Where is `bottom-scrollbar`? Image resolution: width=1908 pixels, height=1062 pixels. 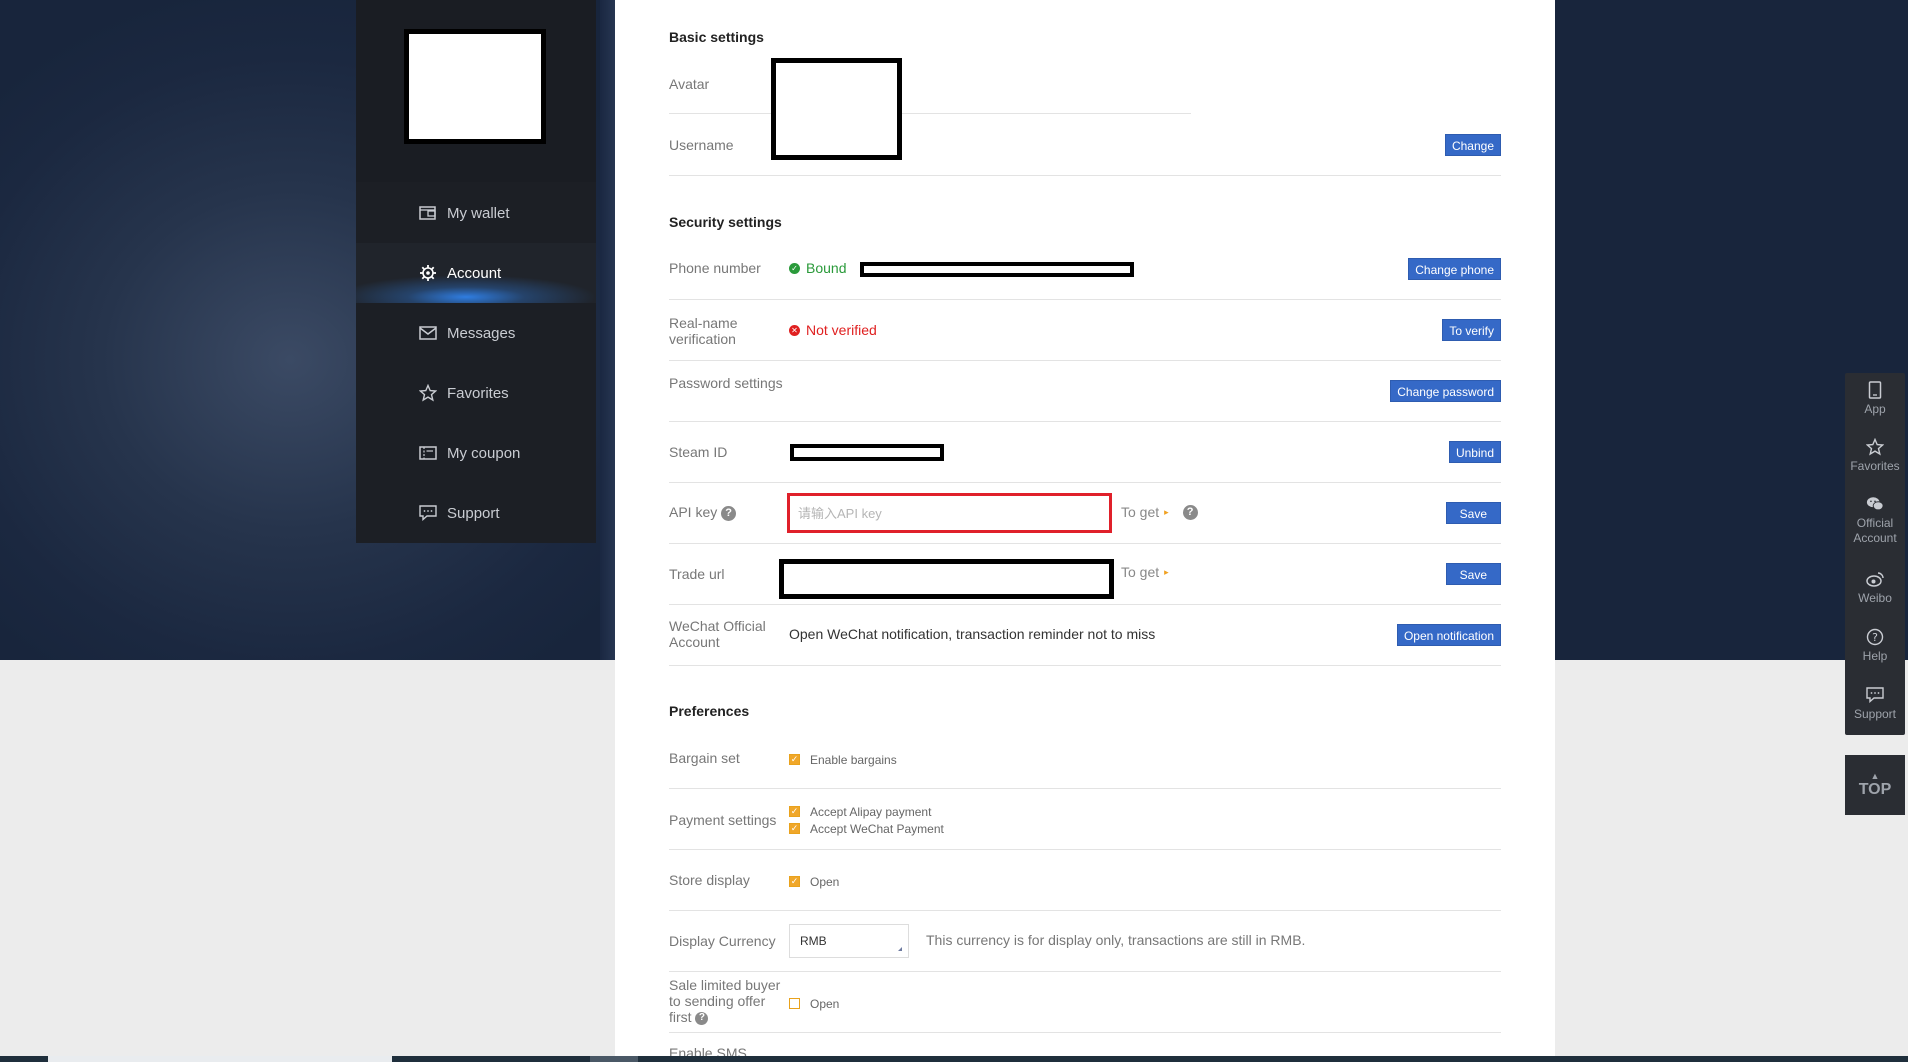 bottom-scrollbar is located at coordinates (954, 1059).